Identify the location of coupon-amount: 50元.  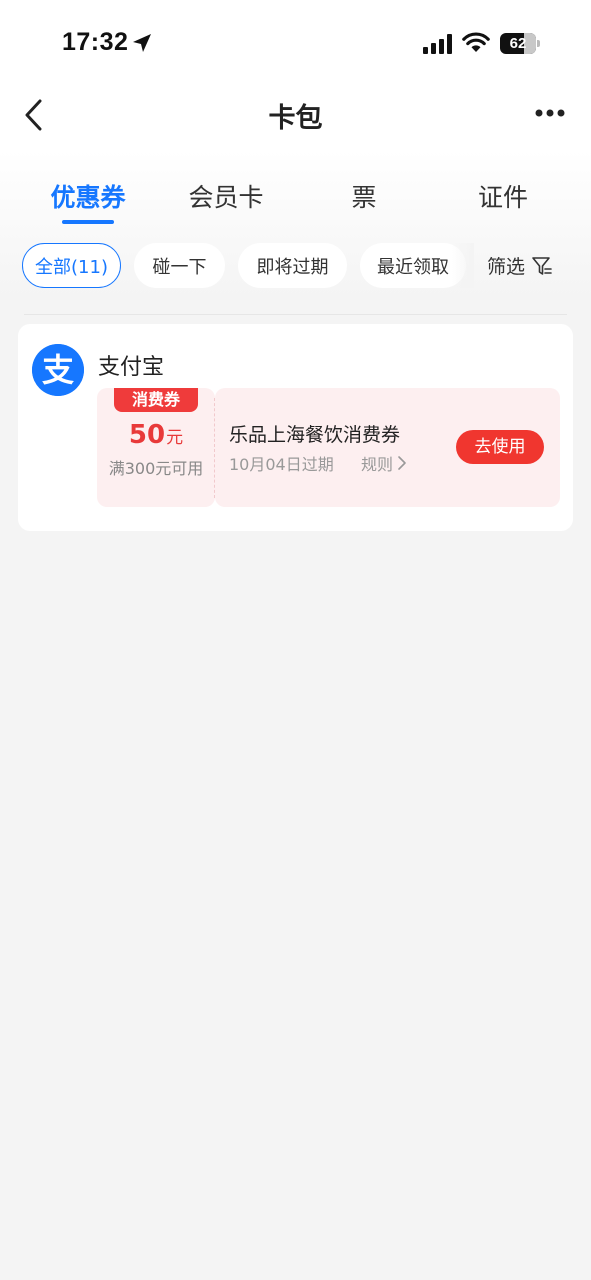
(156, 435).